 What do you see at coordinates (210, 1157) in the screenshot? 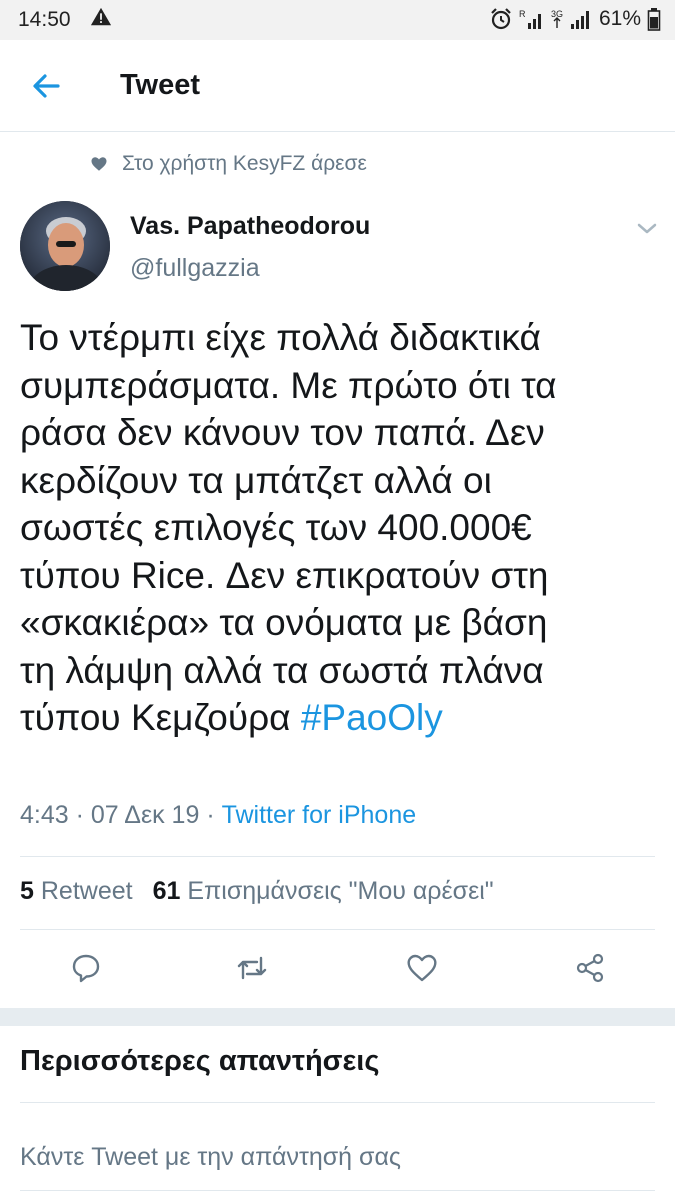
I see `reply-input: Κάντε Tweet με την απάντησή σας` at bounding box center [210, 1157].